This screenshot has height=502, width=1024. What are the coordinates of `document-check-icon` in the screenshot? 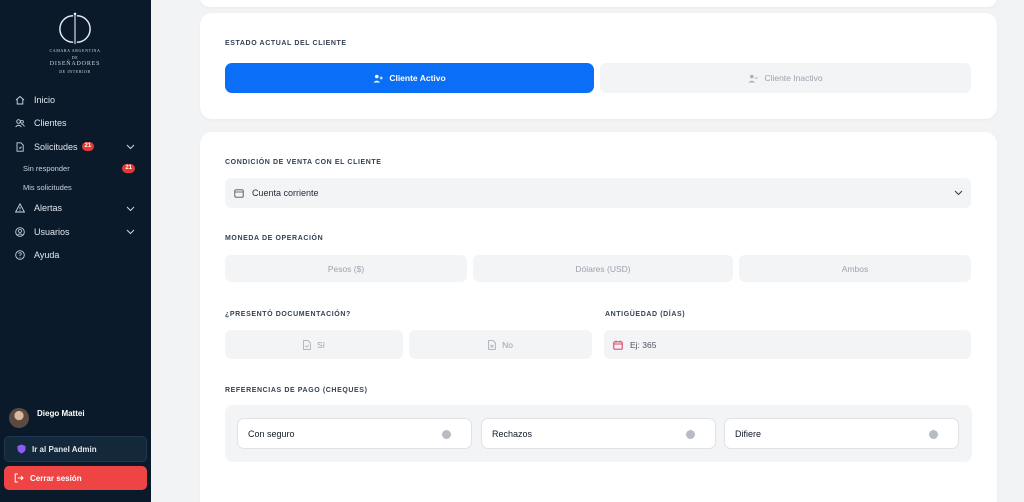 It's located at (307, 344).